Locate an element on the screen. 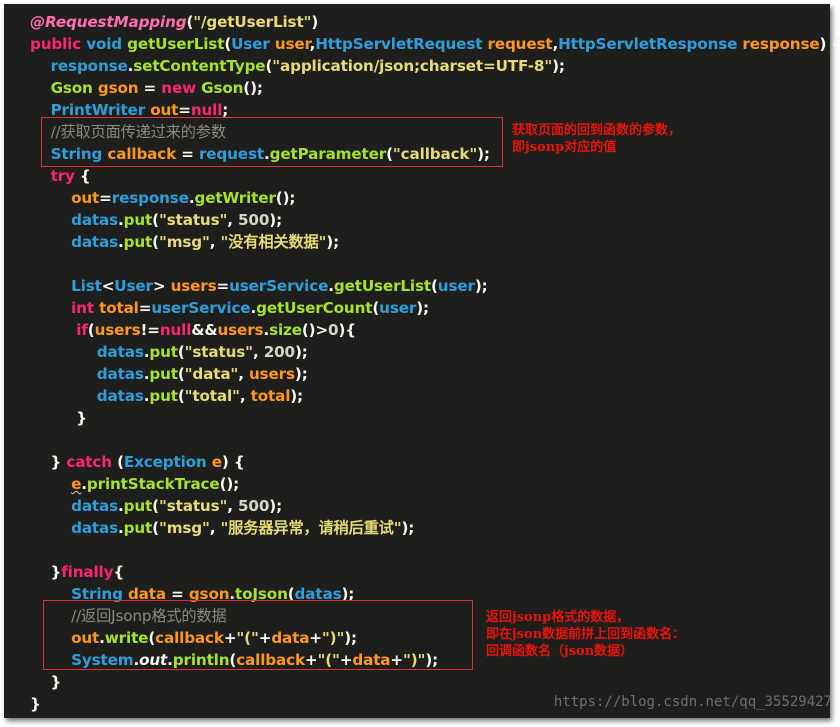 Image resolution: width=840 pixels, height=727 pixels. code-token: setContentType is located at coordinates (199, 66).